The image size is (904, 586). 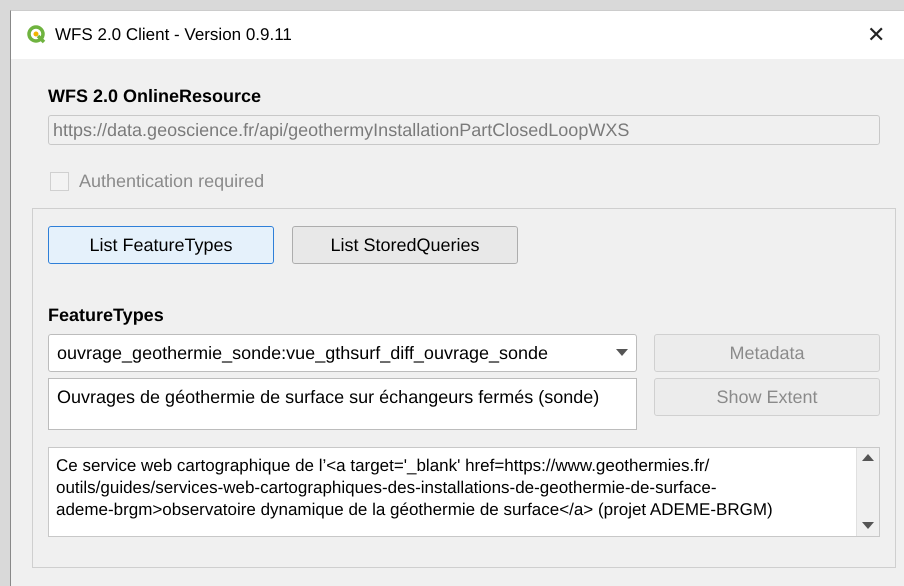 What do you see at coordinates (383, 466) in the screenshot?
I see `abstract-line: Ce service web cartographique de l’<a target='_blank' href=https://www.geothermies.fr/` at bounding box center [383, 466].